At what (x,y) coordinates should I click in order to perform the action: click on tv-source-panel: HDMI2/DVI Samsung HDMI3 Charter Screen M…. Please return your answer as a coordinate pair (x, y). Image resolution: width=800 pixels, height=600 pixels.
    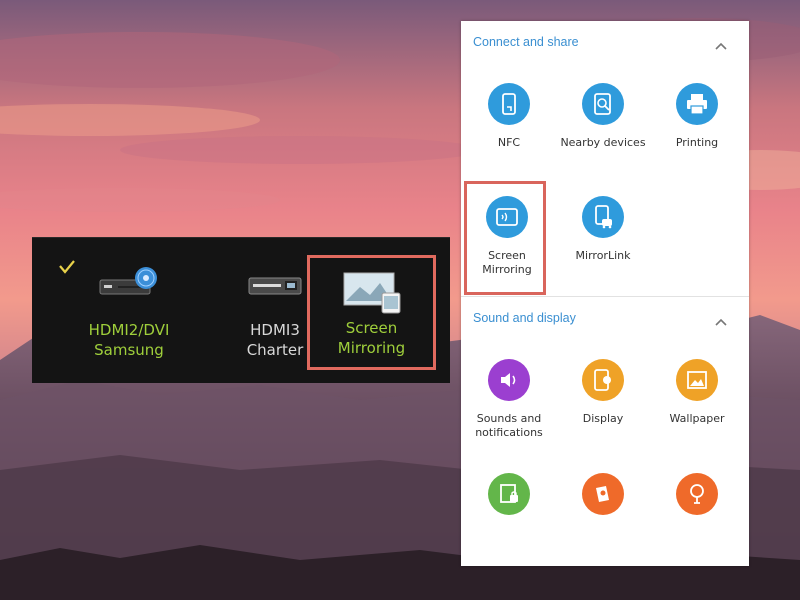
    Looking at the image, I should click on (241, 310).